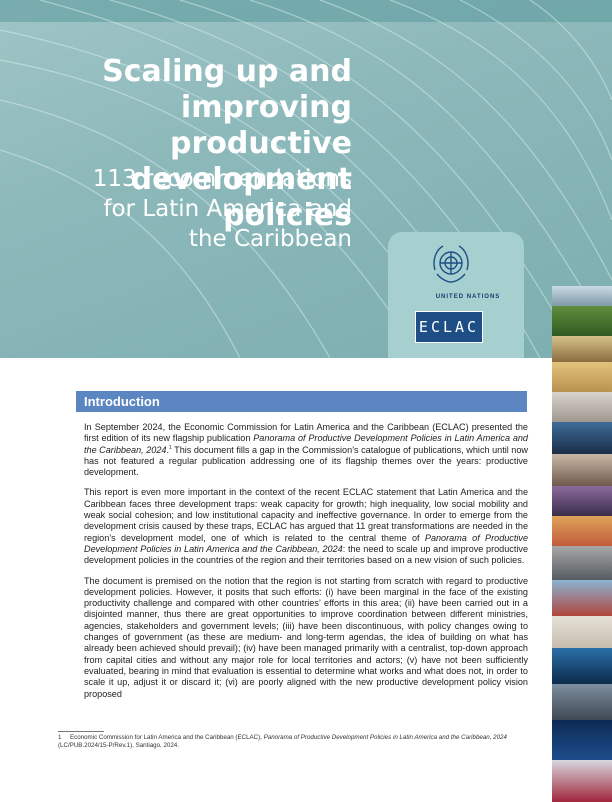  Describe the element at coordinates (468, 297) in the screenshot. I see `united-nations-label: UNITED NATIONS` at that location.